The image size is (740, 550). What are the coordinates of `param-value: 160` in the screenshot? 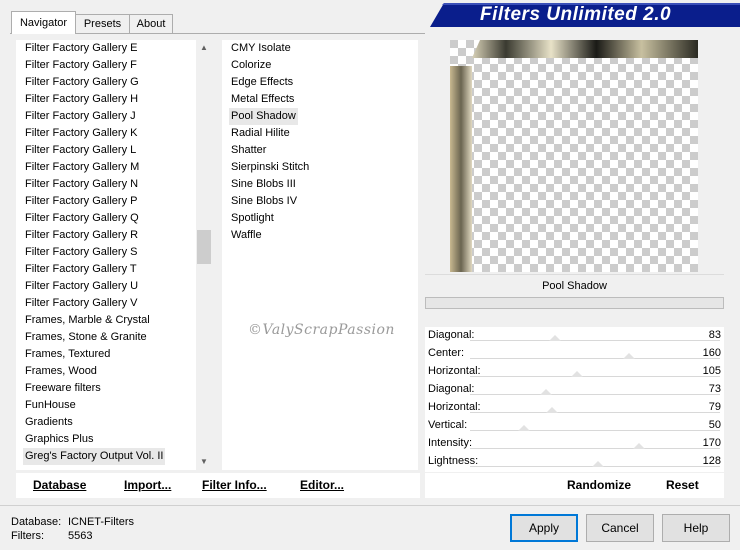 It's located at (711, 353).